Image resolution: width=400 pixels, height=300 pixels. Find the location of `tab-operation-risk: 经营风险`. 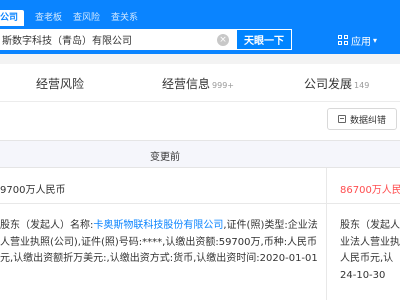

tab-operation-risk: 经营风险 is located at coordinates (60, 83).